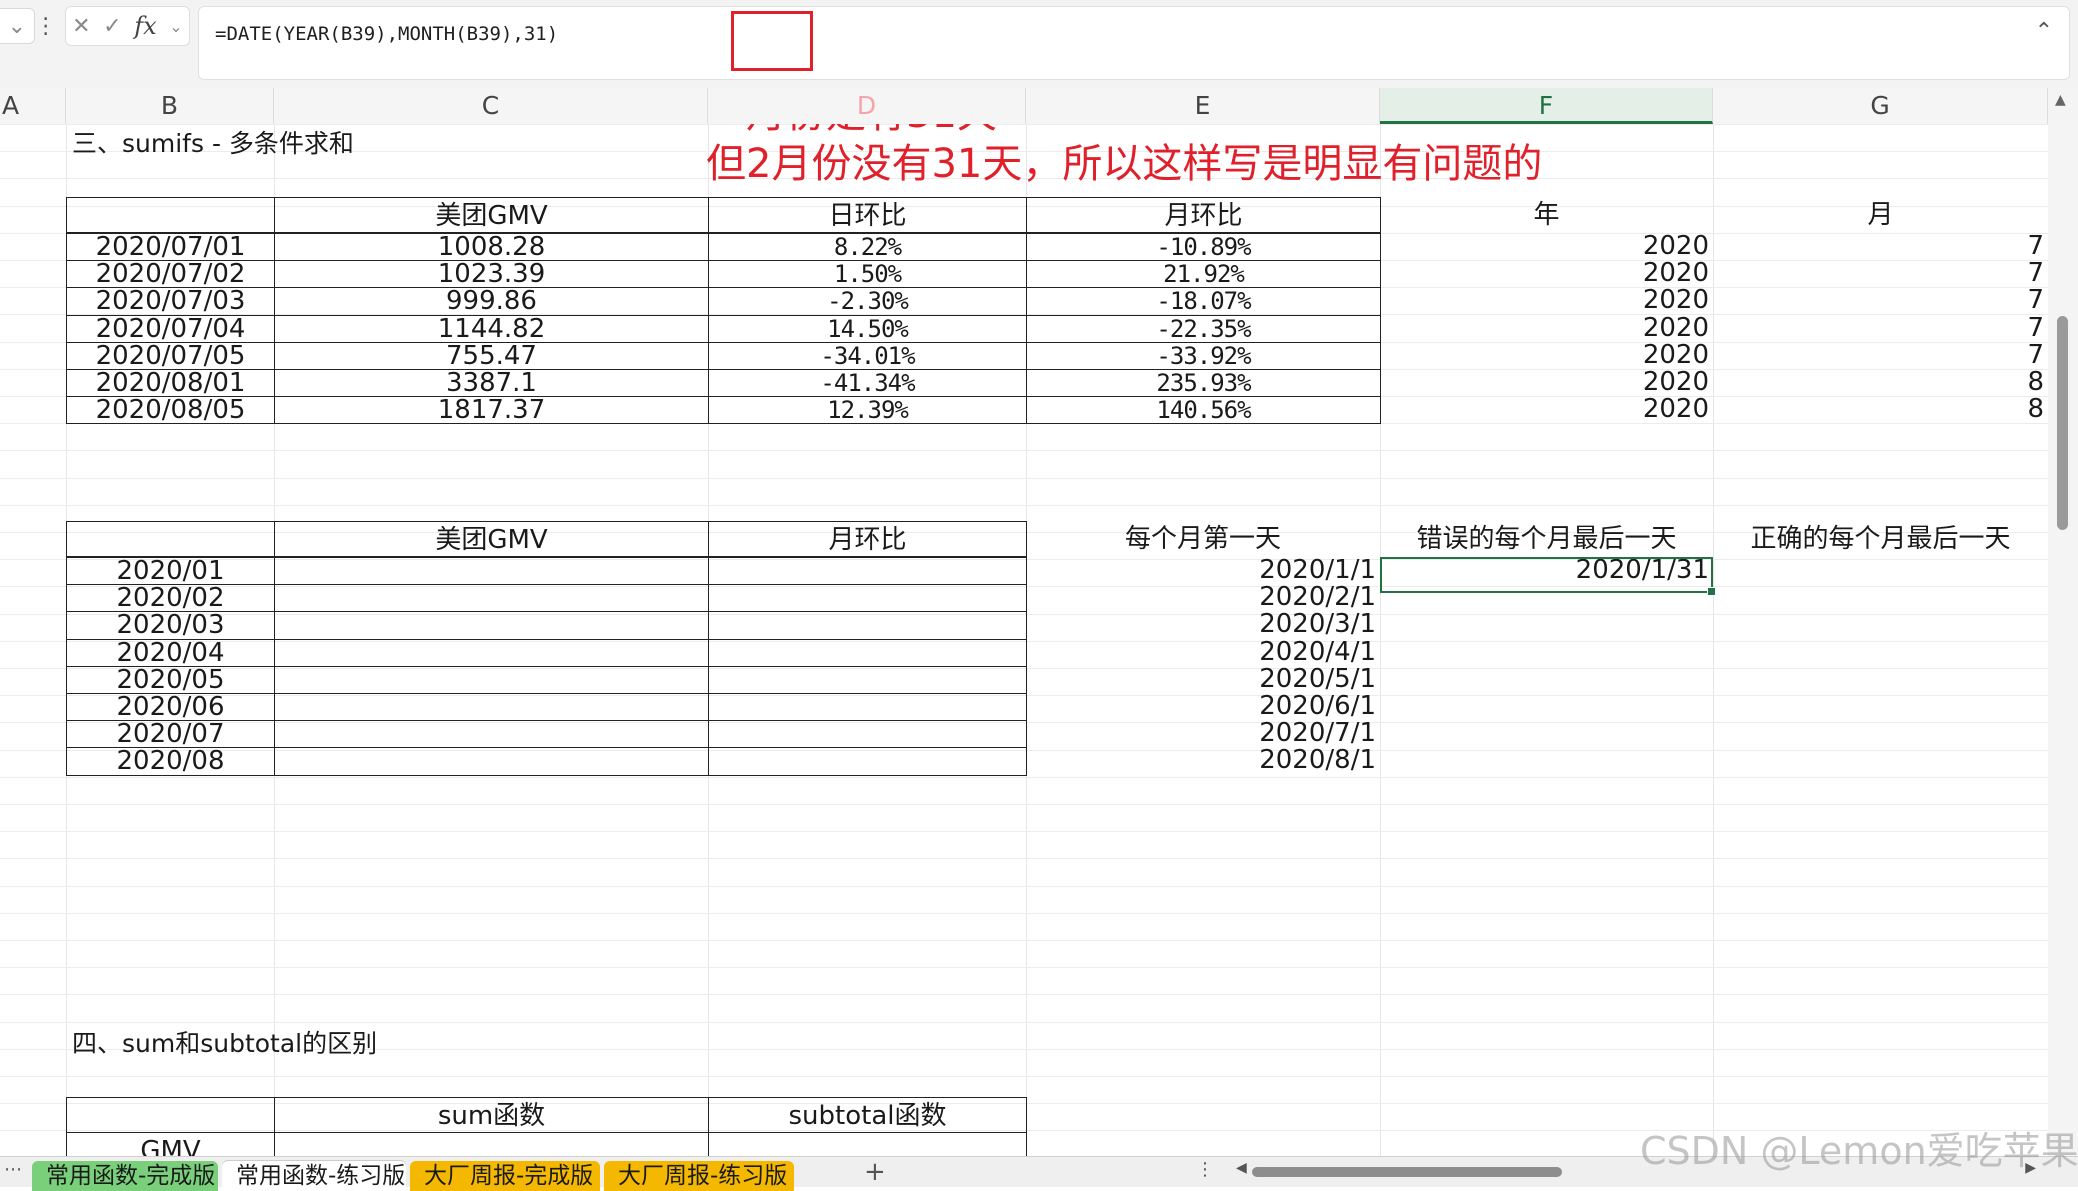 The width and height of the screenshot is (2078, 1191). What do you see at coordinates (145, 26) in the screenshot?
I see `fx-icon: fx` at bounding box center [145, 26].